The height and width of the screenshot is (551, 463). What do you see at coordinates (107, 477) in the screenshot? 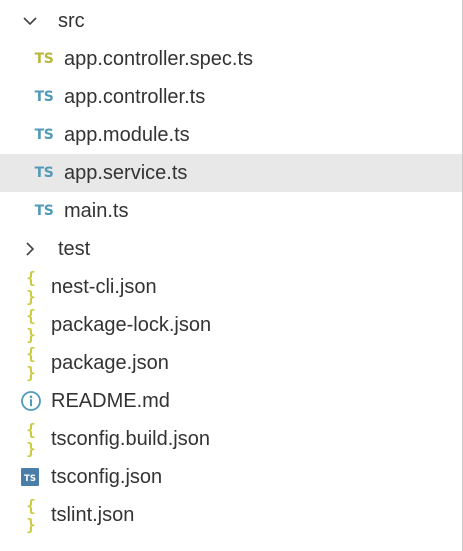
I see `file-label: tsconfig.json` at bounding box center [107, 477].